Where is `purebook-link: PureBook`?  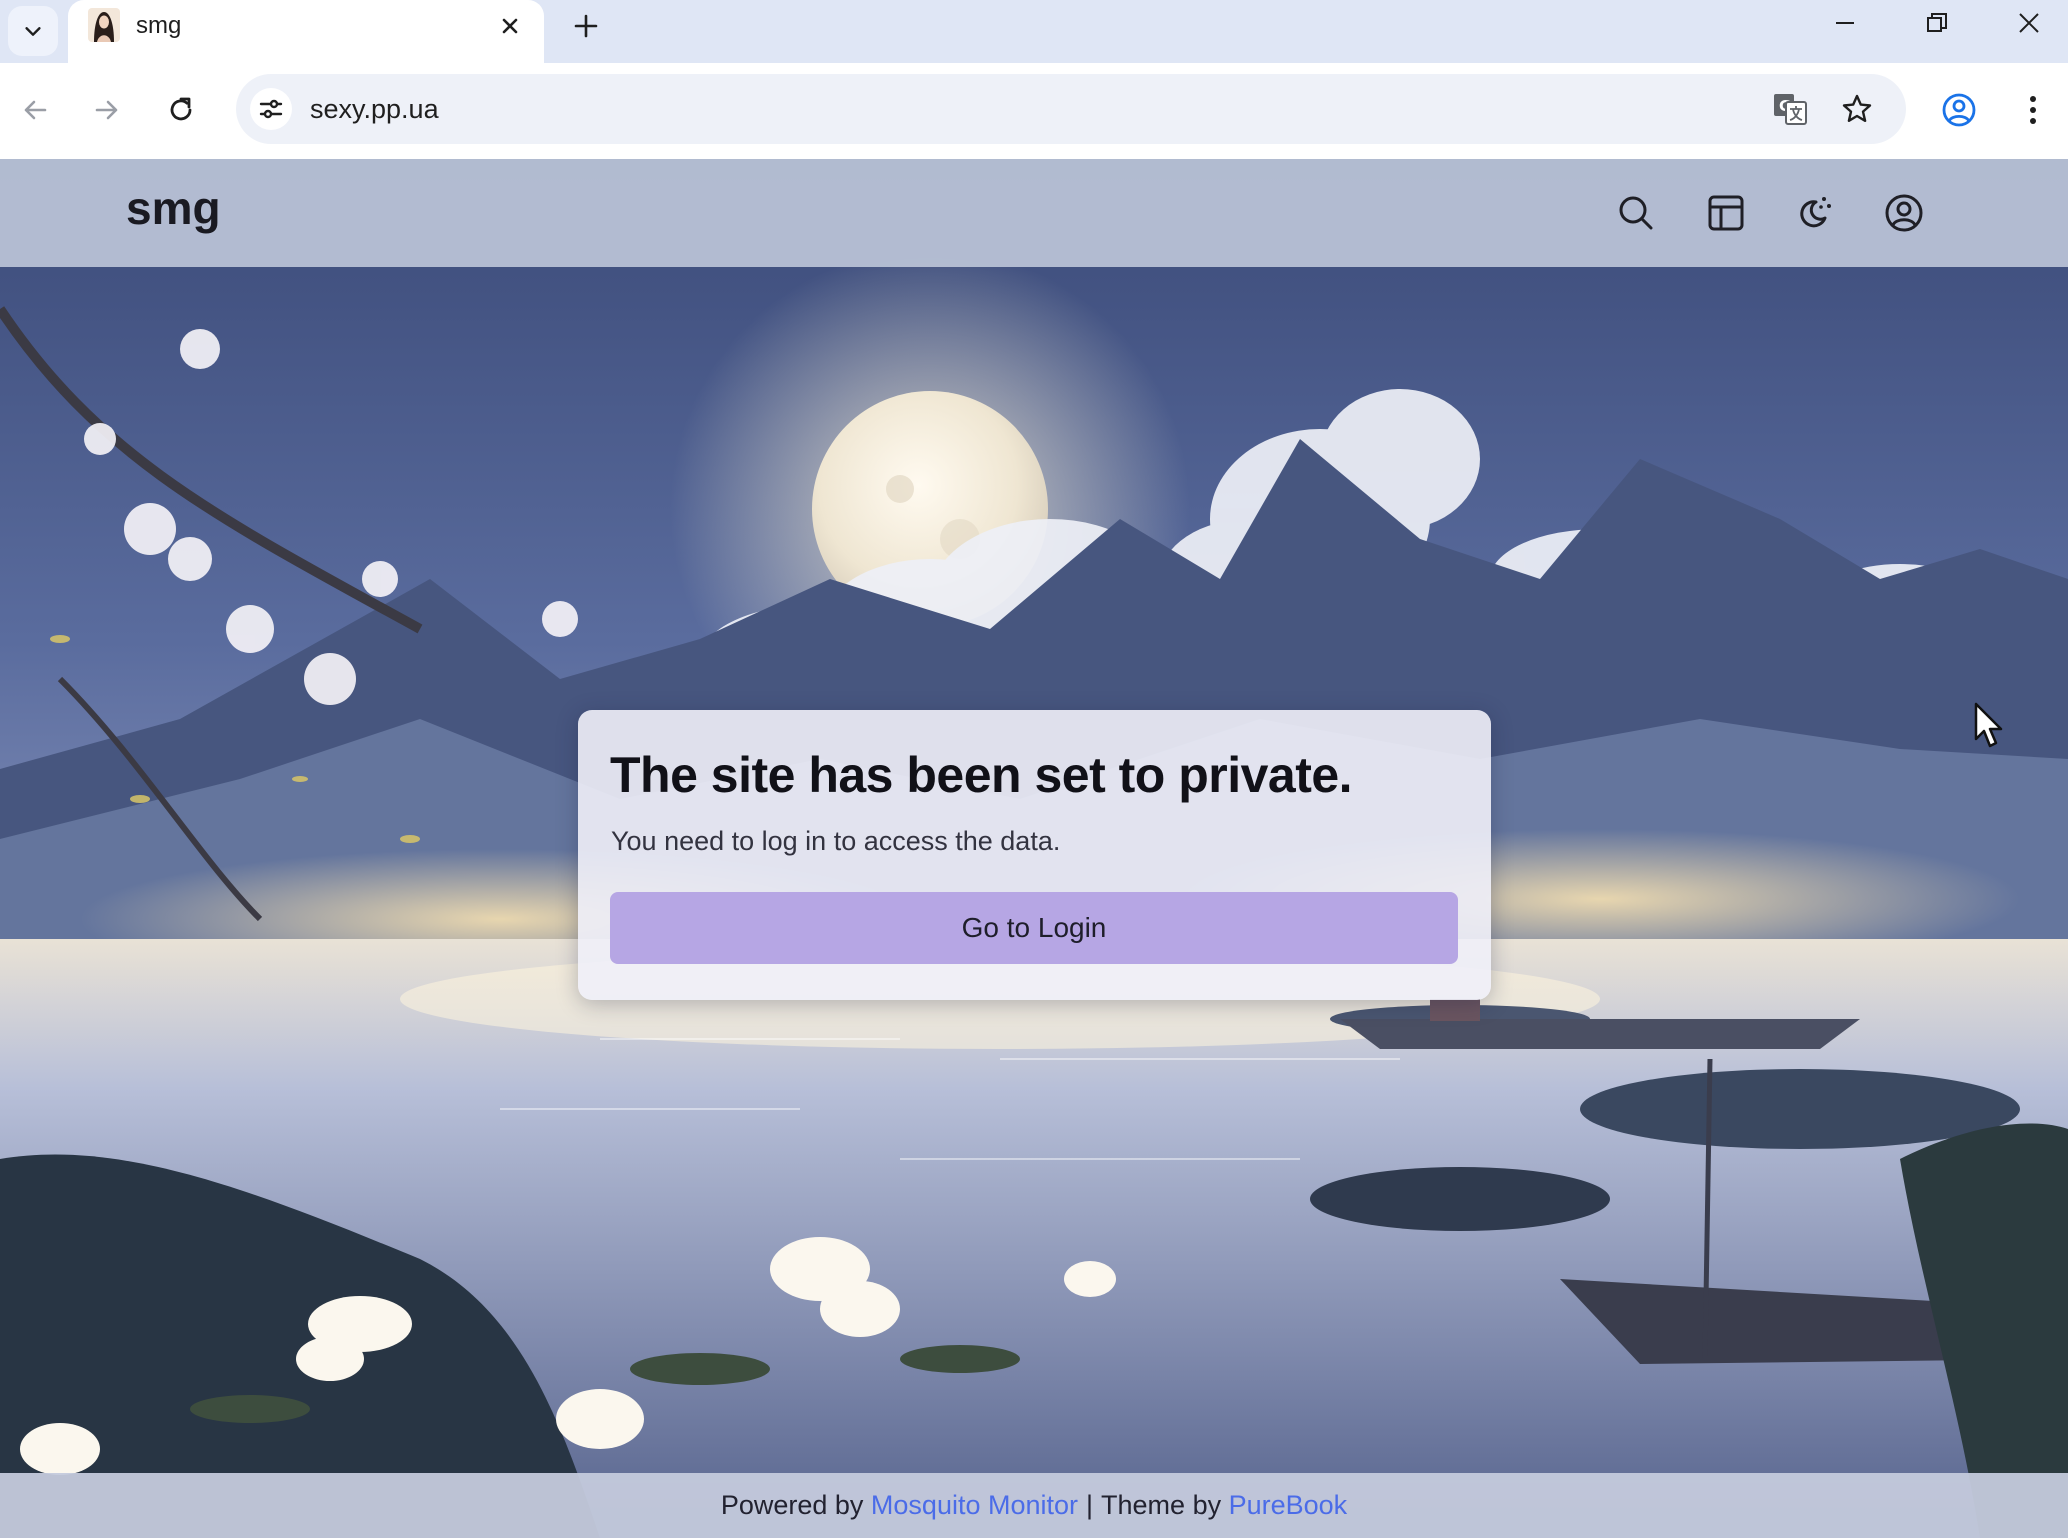 purebook-link: PureBook is located at coordinates (1288, 1505).